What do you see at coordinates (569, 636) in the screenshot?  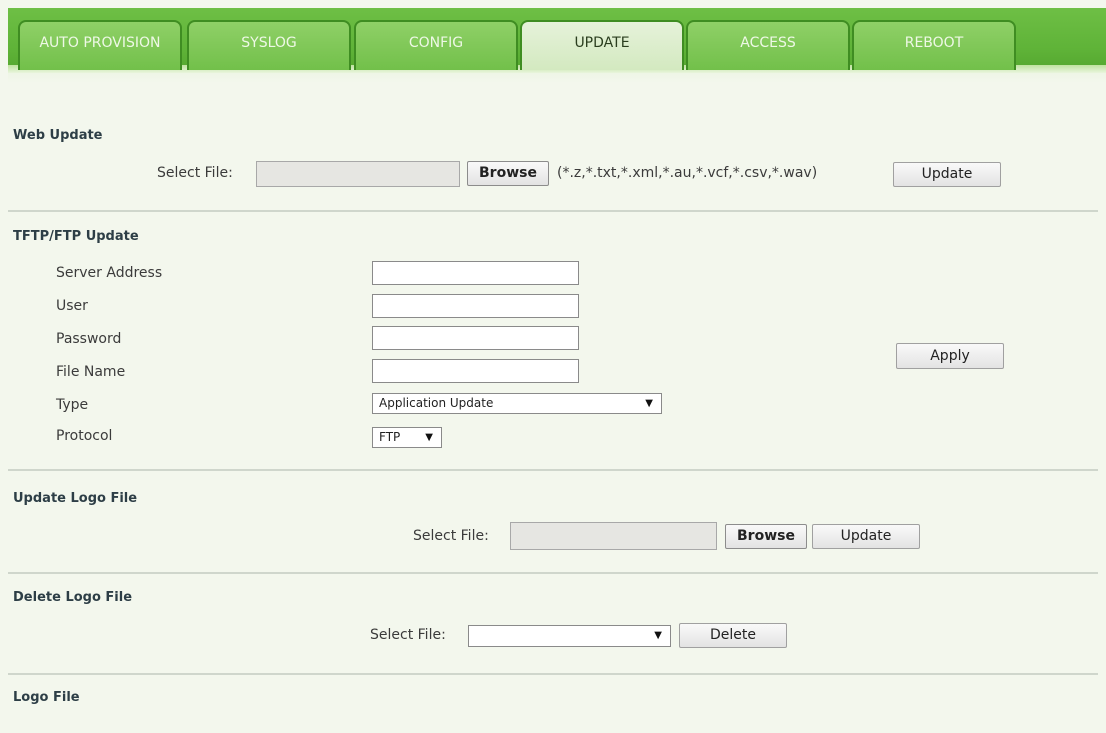 I see `delete-logo-select: ▼` at bounding box center [569, 636].